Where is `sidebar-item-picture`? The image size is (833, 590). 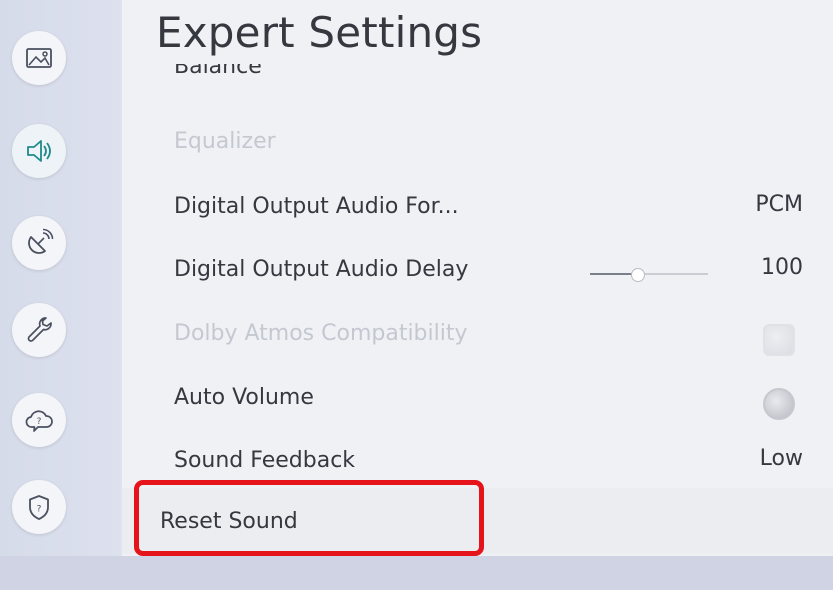
sidebar-item-picture is located at coordinates (39, 58).